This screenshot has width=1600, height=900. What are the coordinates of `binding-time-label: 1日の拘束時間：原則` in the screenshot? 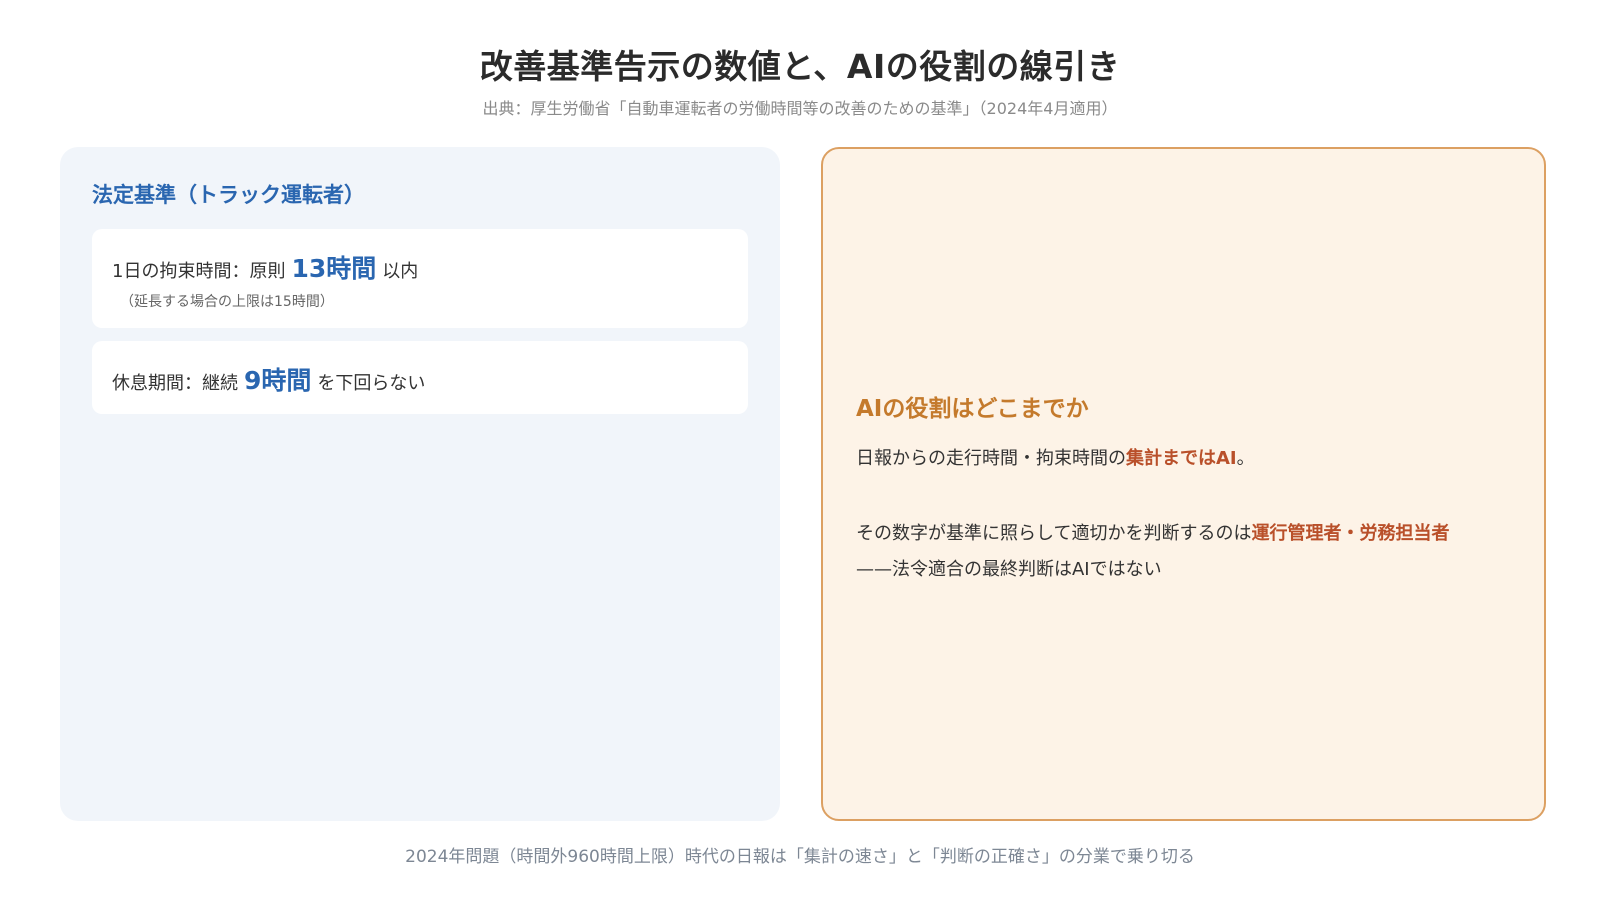 It's located at (199, 271).